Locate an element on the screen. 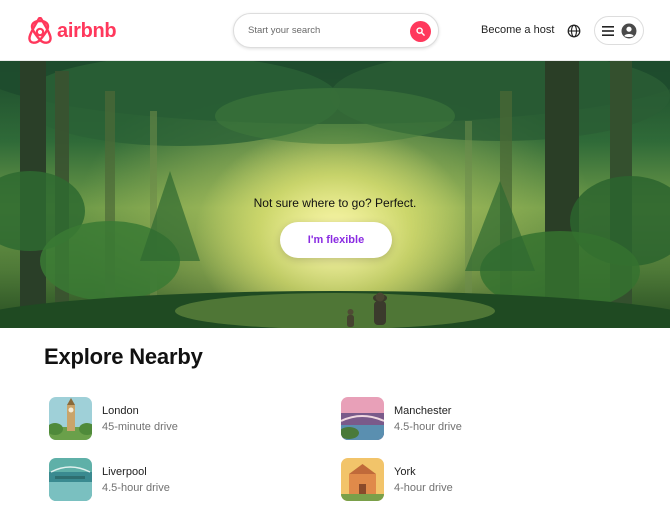 The width and height of the screenshot is (670, 508). top-nav: airbnb Become a host is located at coordinates (335, 30).